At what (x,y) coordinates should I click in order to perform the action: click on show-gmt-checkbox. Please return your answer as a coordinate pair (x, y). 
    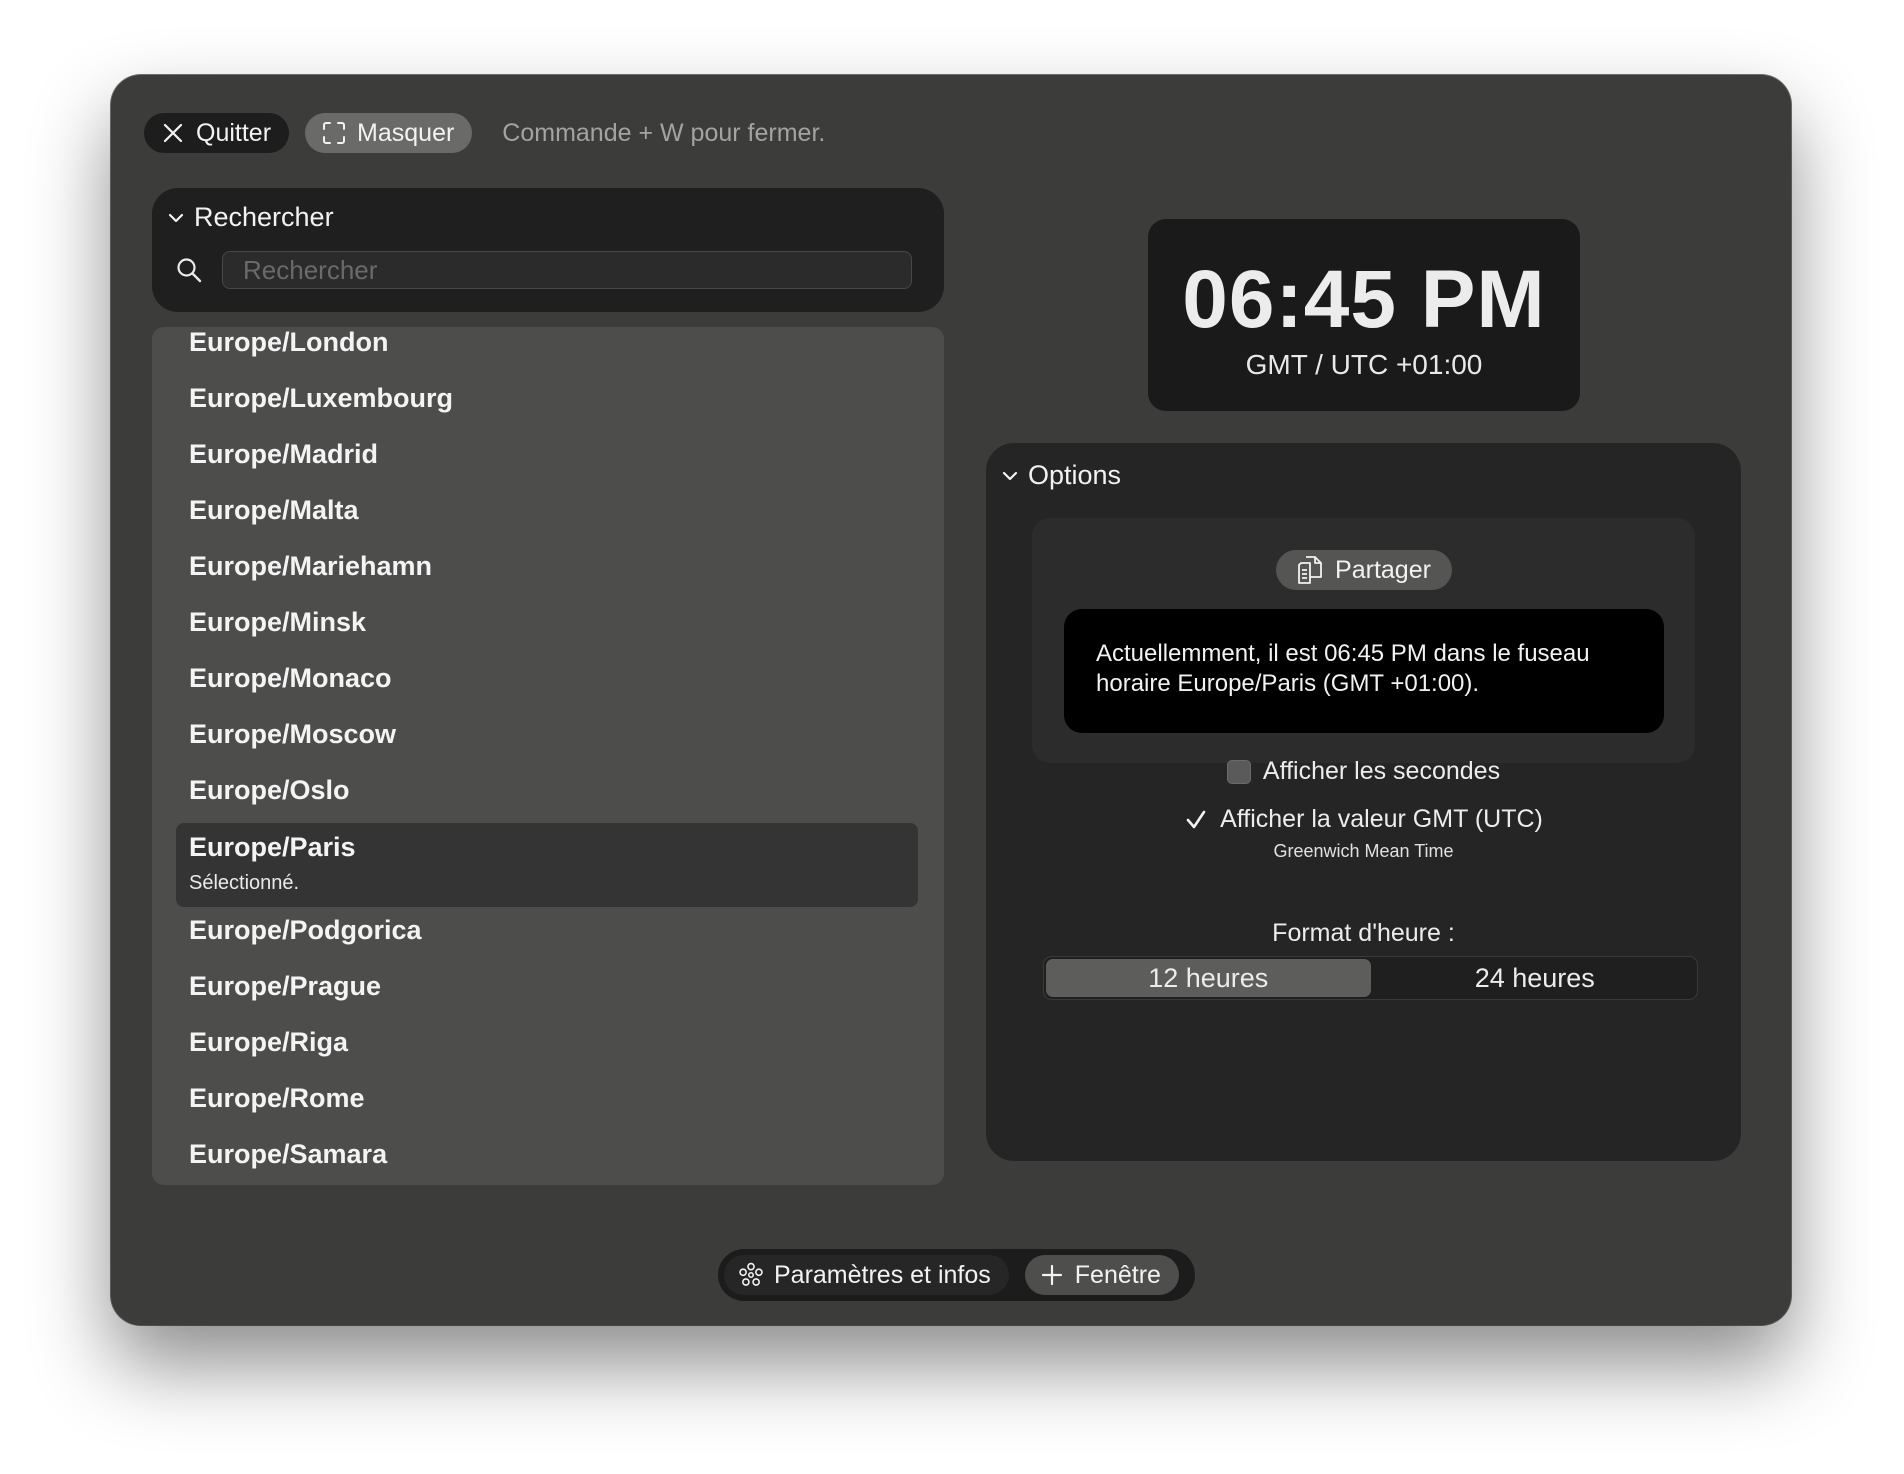
    Looking at the image, I should click on (1196, 820).